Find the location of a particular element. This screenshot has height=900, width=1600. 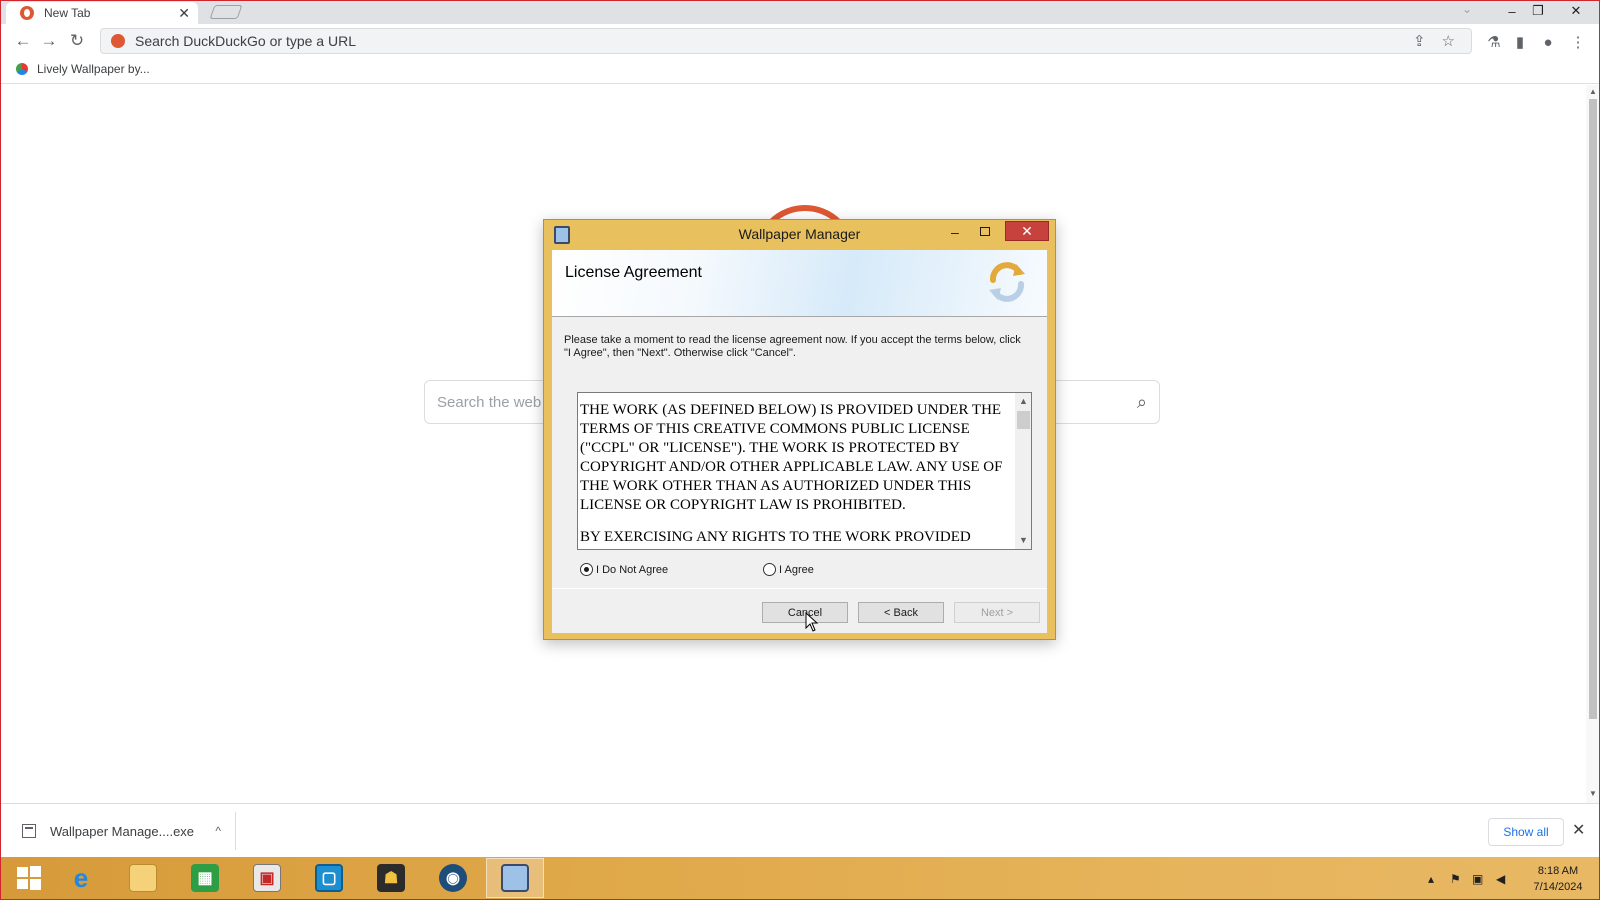

lively-wallpaper-icon is located at coordinates (22, 69).